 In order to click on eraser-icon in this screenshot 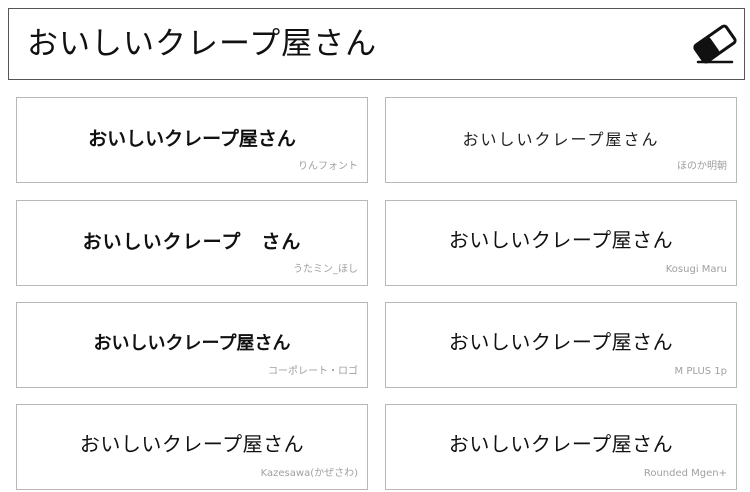, I will do `click(715, 44)`.